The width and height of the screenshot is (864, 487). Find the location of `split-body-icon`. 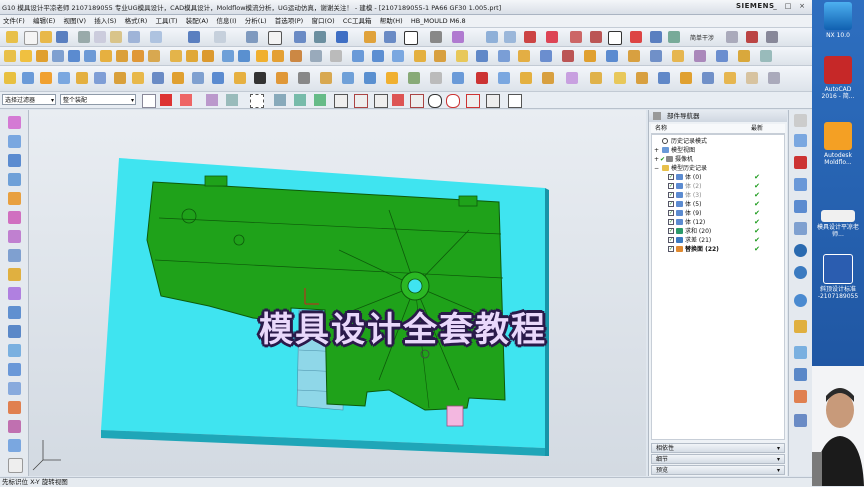

split-body-icon is located at coordinates (316, 56).